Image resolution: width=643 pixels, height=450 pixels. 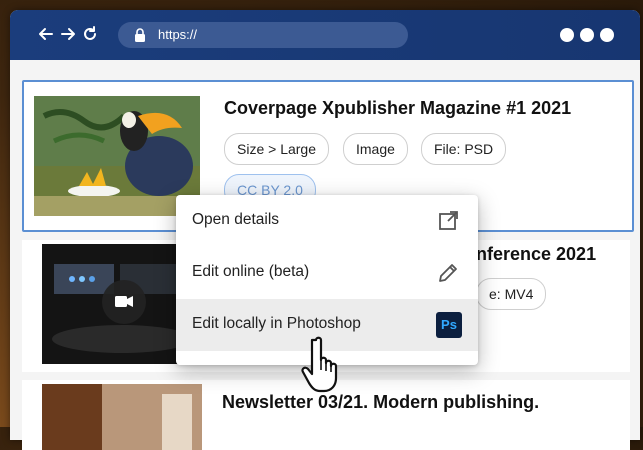 What do you see at coordinates (263, 35) in the screenshot?
I see `address-bar: https://` at bounding box center [263, 35].